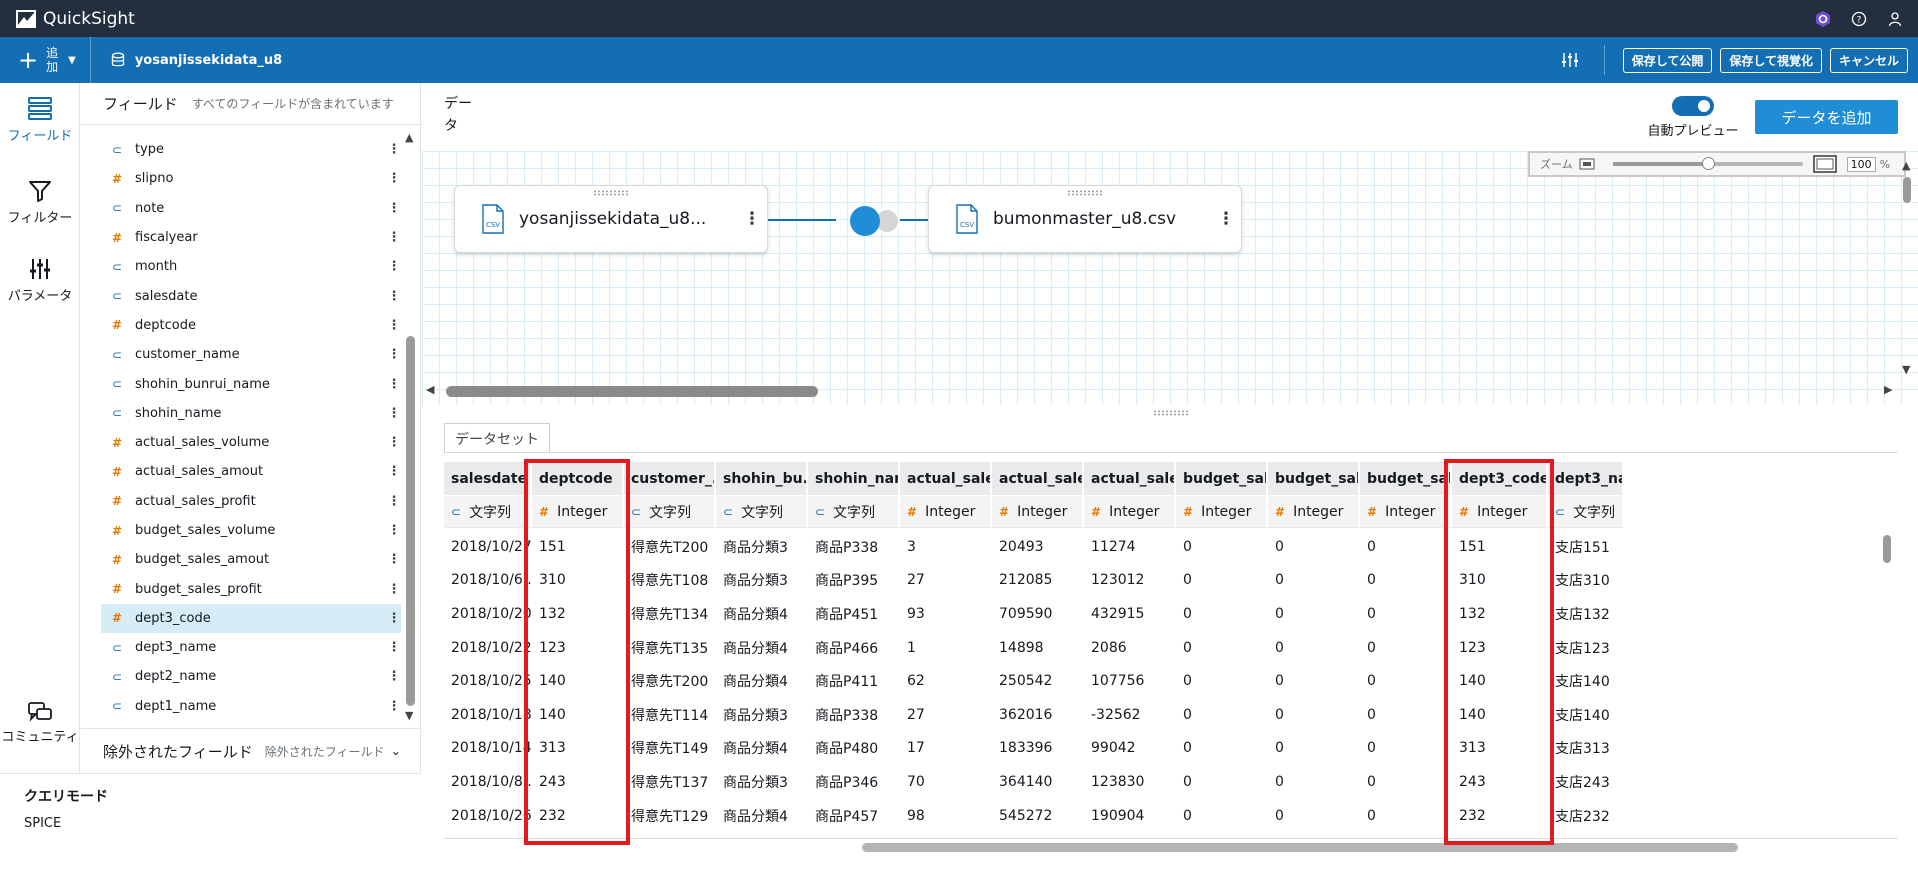  Describe the element at coordinates (222, 823) in the screenshot. I see `query-mode-value: SPICE` at that location.